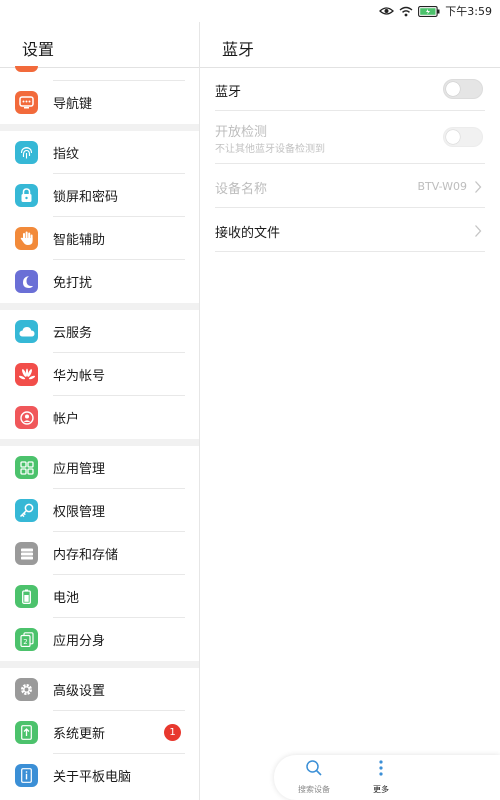 Image resolution: width=500 pixels, height=800 pixels. What do you see at coordinates (387, 11) in the screenshot?
I see `eye-comfort-icon` at bounding box center [387, 11].